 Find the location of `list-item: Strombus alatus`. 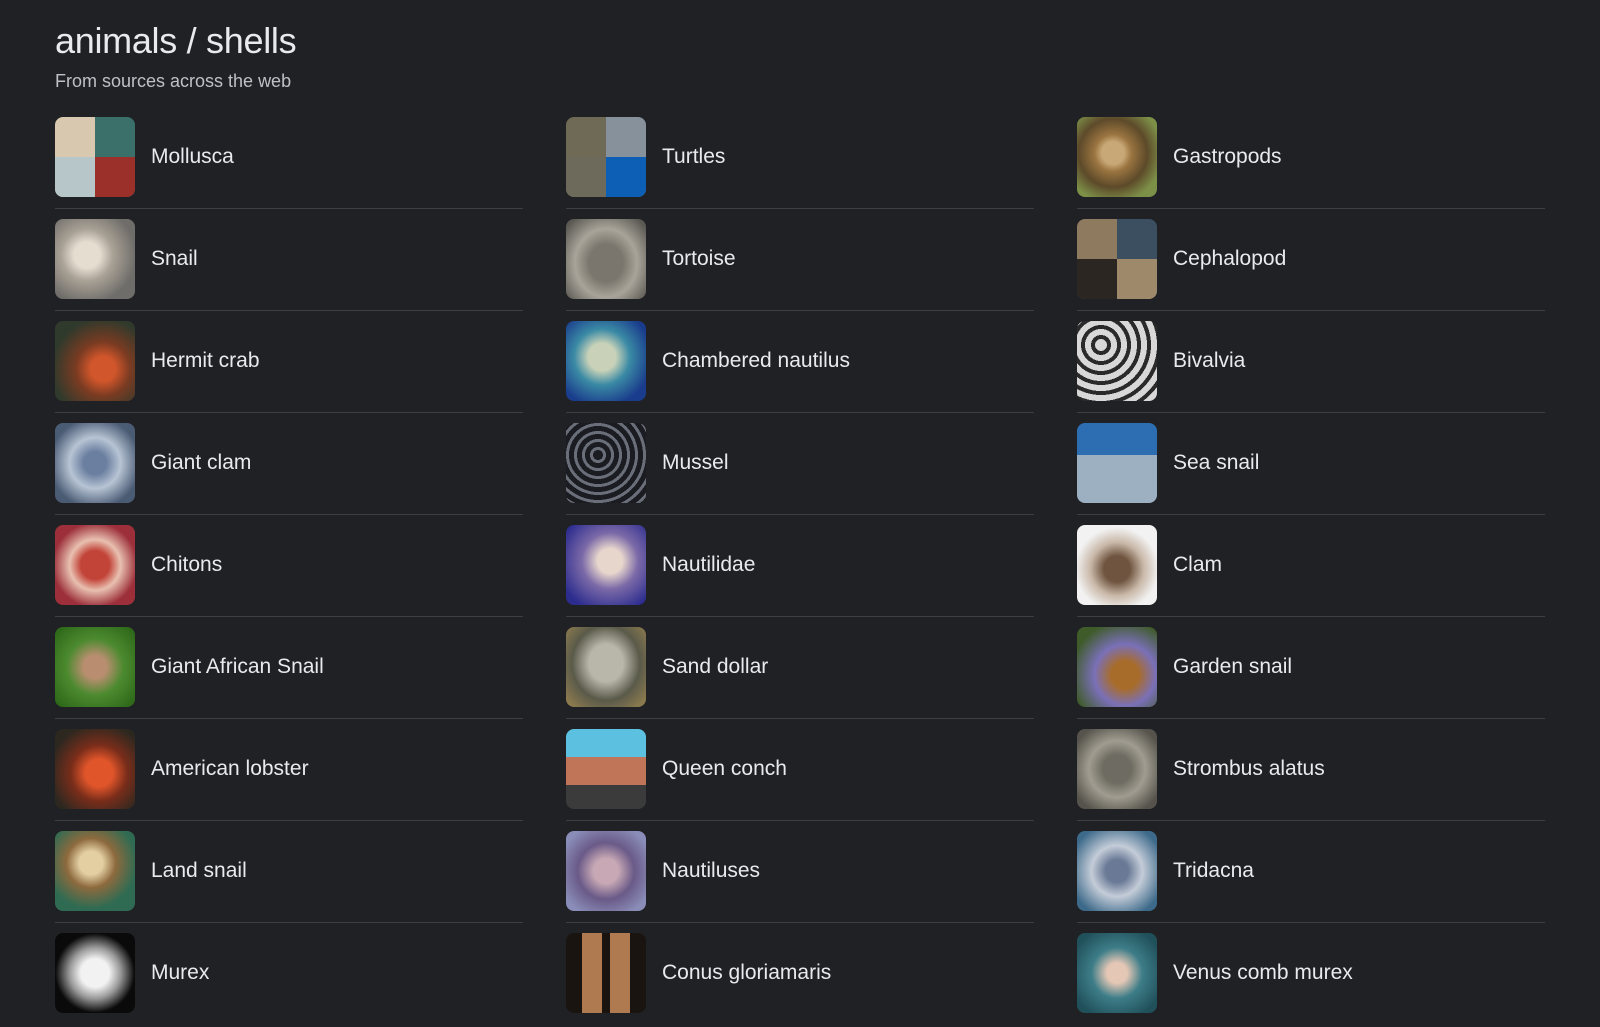

list-item: Strombus alatus is located at coordinates (1311, 780).